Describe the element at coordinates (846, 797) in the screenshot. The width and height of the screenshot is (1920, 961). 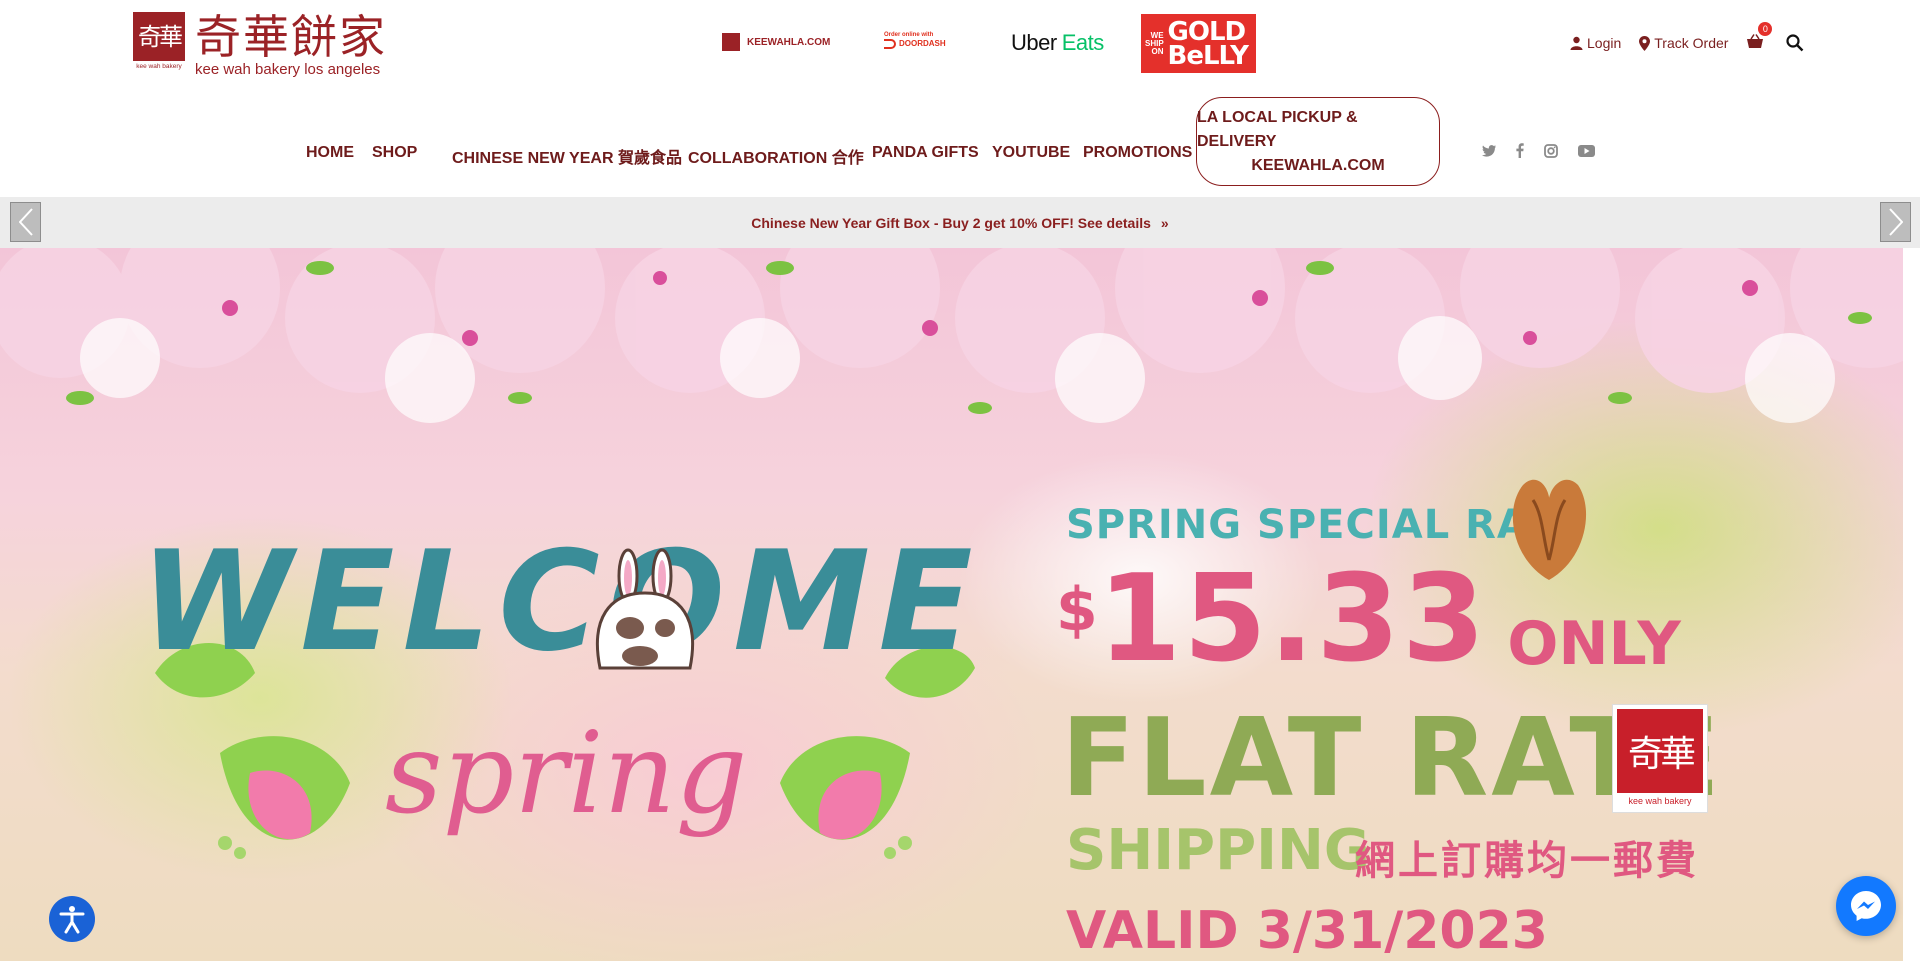
I see `right-flower-decoration` at that location.